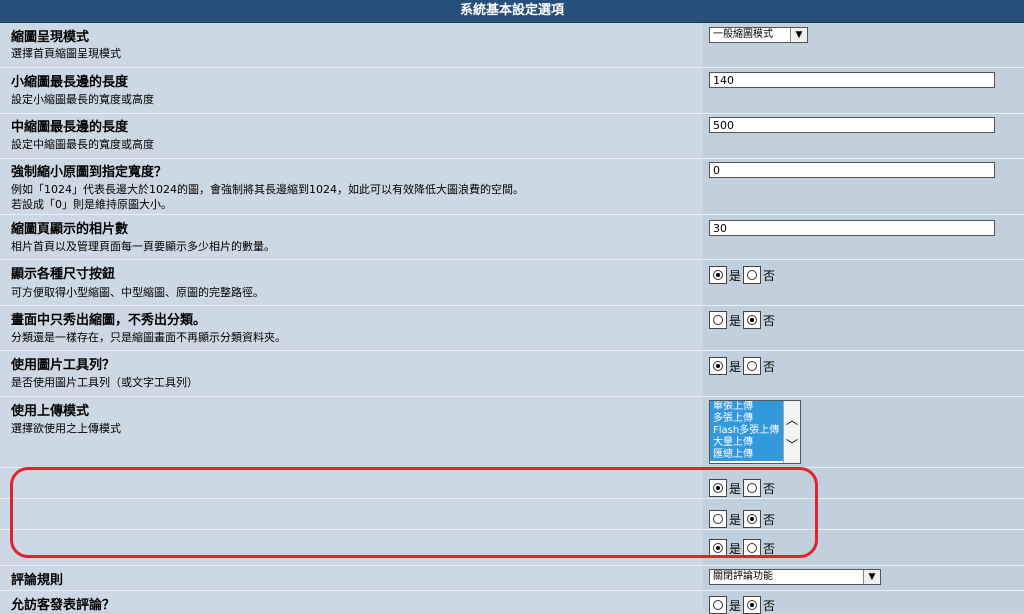  I want to click on setting-title: 顯示各種尺寸按鈕, so click(63, 274).